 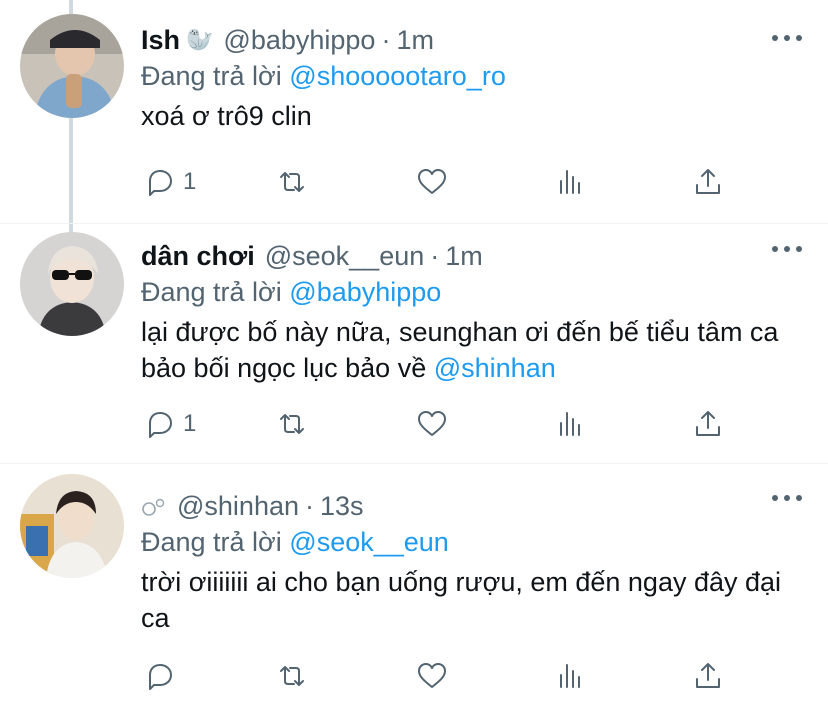 What do you see at coordinates (342, 506) in the screenshot?
I see `timestamp: 13s` at bounding box center [342, 506].